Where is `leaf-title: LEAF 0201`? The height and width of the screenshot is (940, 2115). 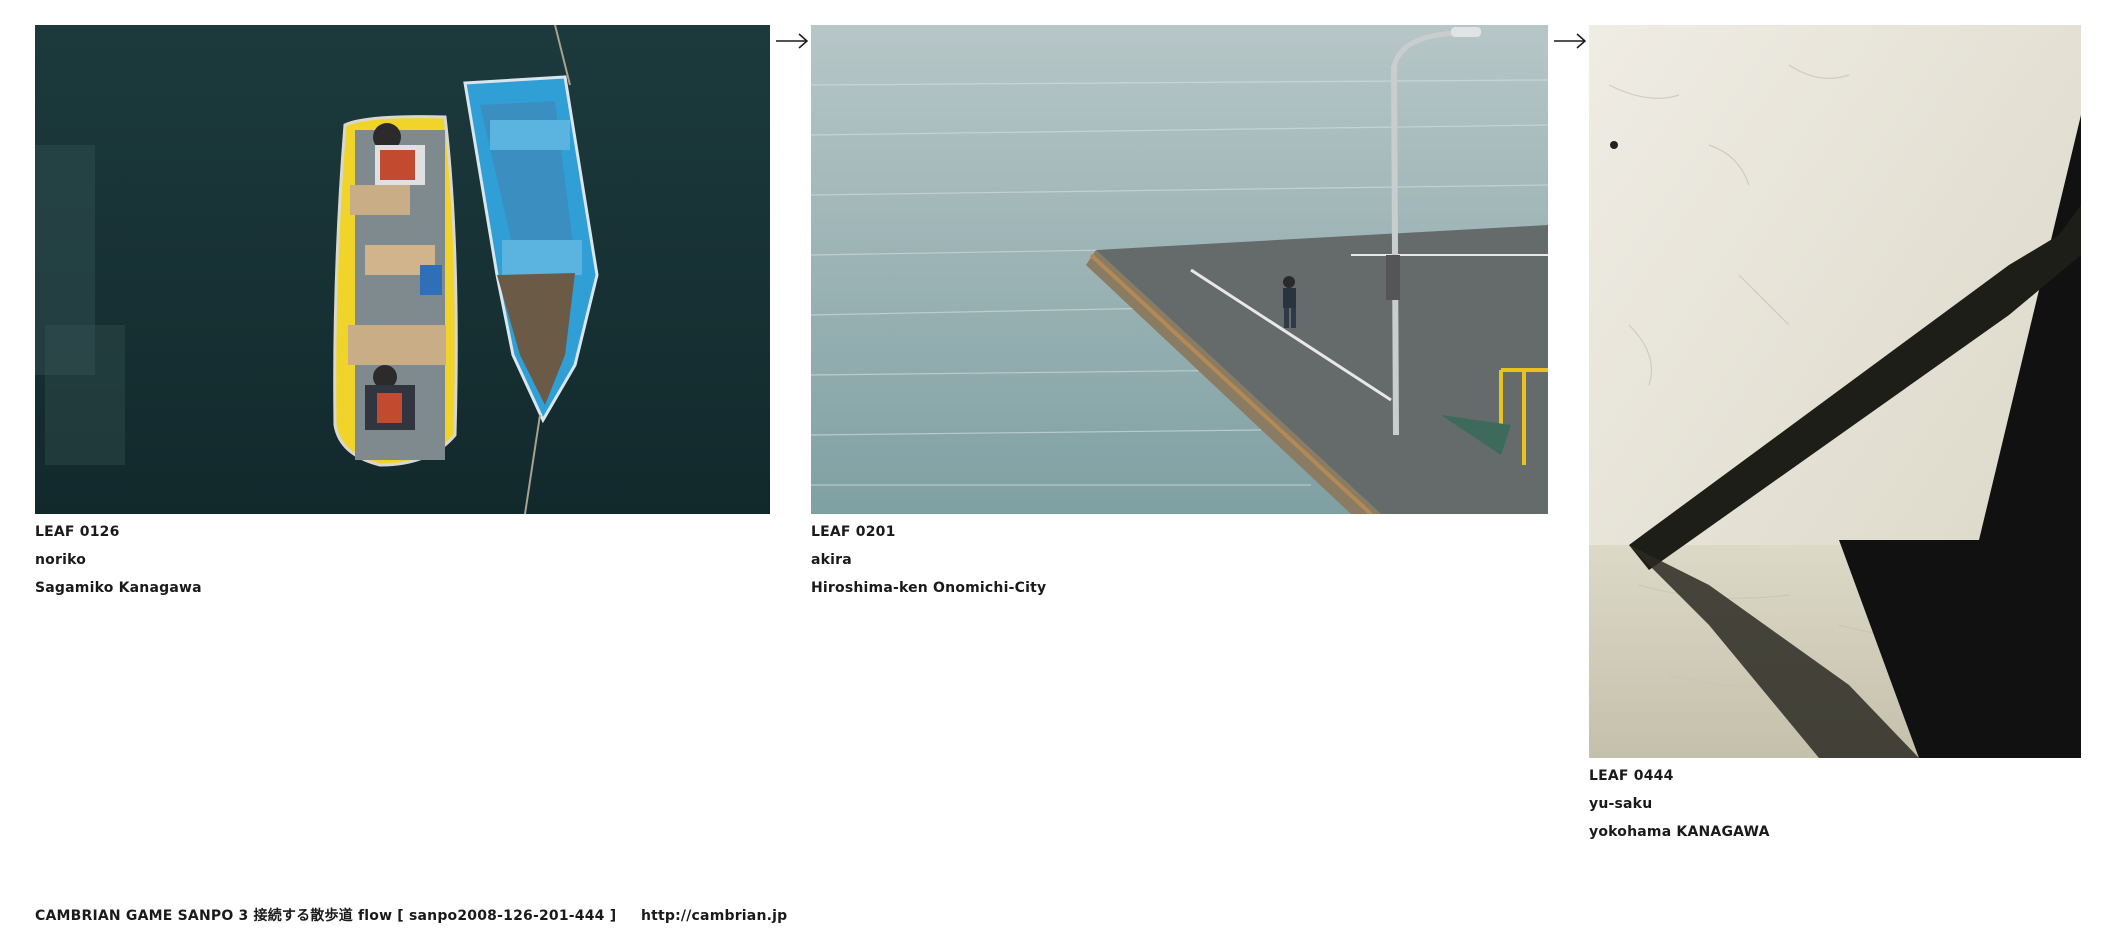
leaf-title: LEAF 0201 is located at coordinates (853, 532).